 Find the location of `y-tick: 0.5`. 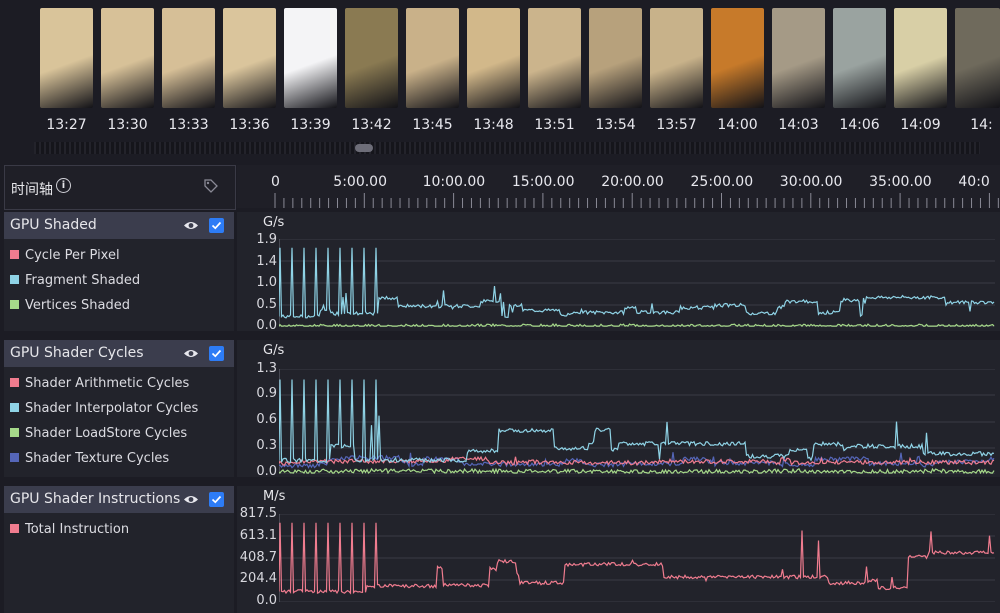

y-tick: 0.5 is located at coordinates (266, 304).